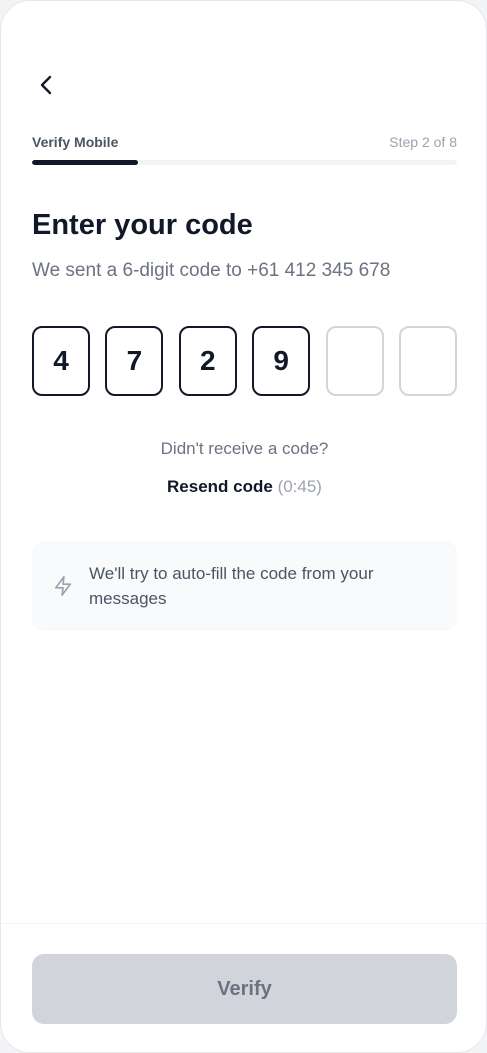 Image resolution: width=487 pixels, height=1053 pixels. I want to click on resend-timer: (0:45), so click(299, 486).